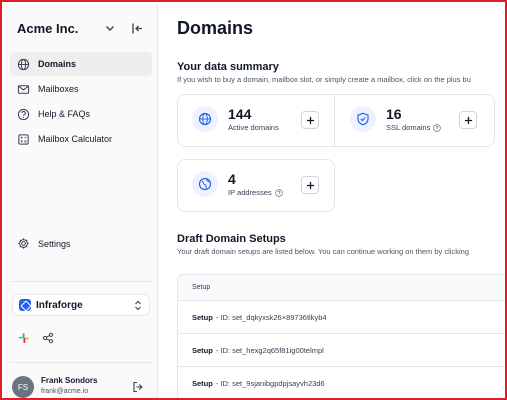 This screenshot has height=400, width=507. What do you see at coordinates (81, 64) in the screenshot?
I see `sidebar-item-domains: Domains` at bounding box center [81, 64].